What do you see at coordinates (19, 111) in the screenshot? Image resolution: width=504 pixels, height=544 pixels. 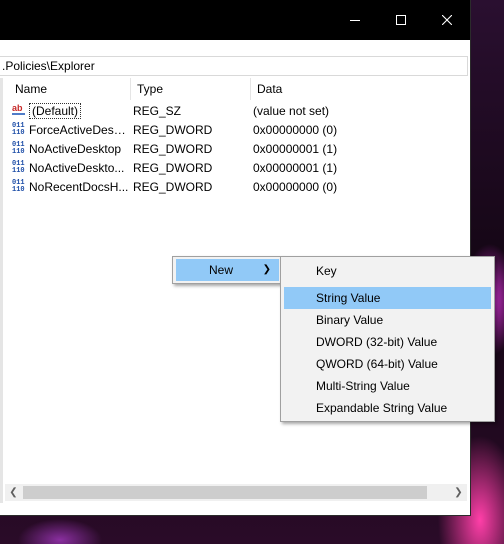 I see `string-value-icon: ab` at bounding box center [19, 111].